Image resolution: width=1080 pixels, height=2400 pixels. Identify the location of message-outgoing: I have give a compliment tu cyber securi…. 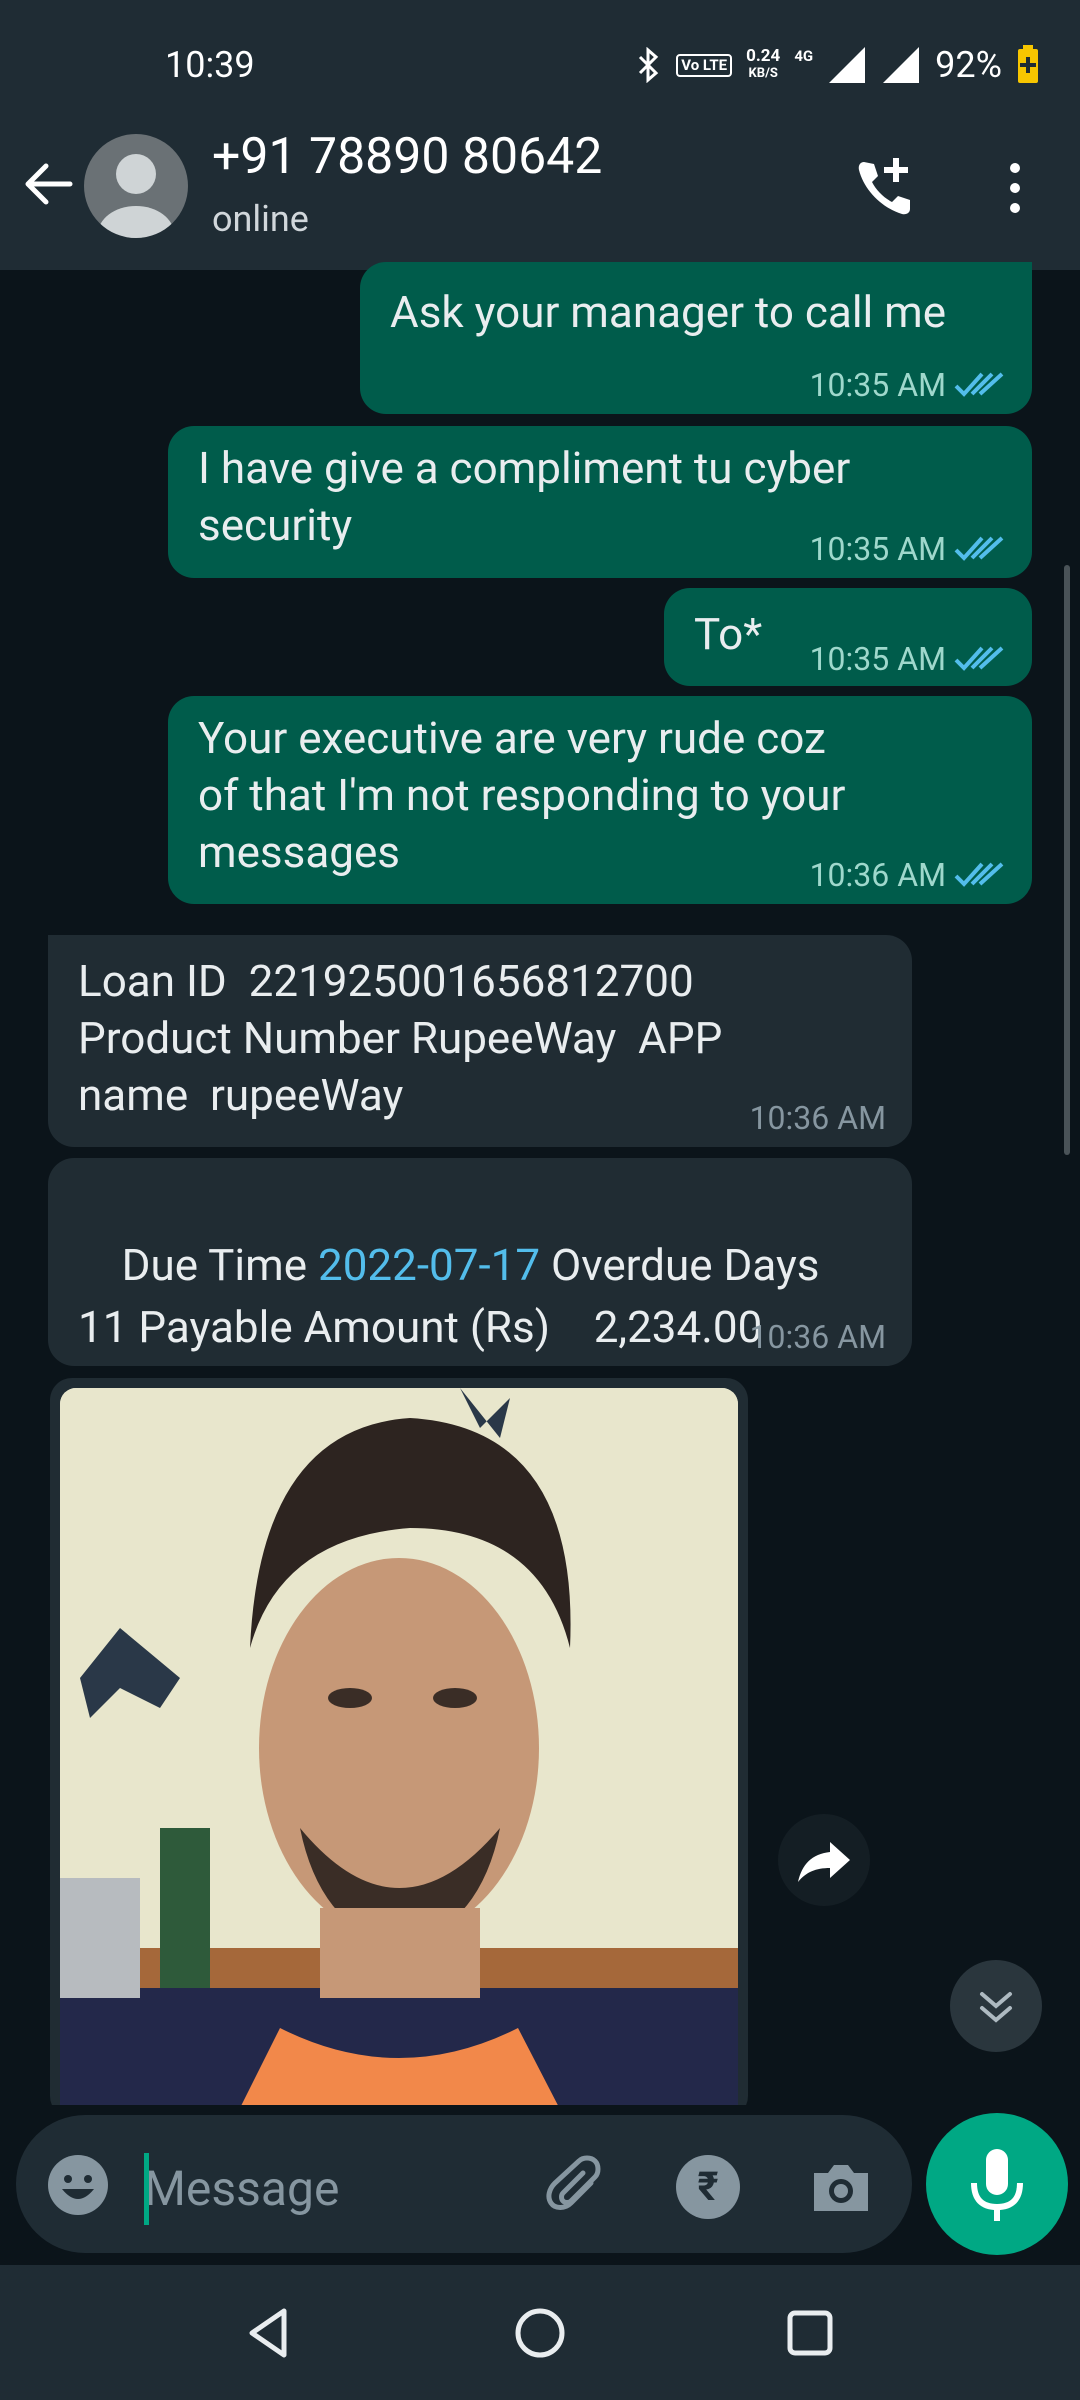
(600, 502).